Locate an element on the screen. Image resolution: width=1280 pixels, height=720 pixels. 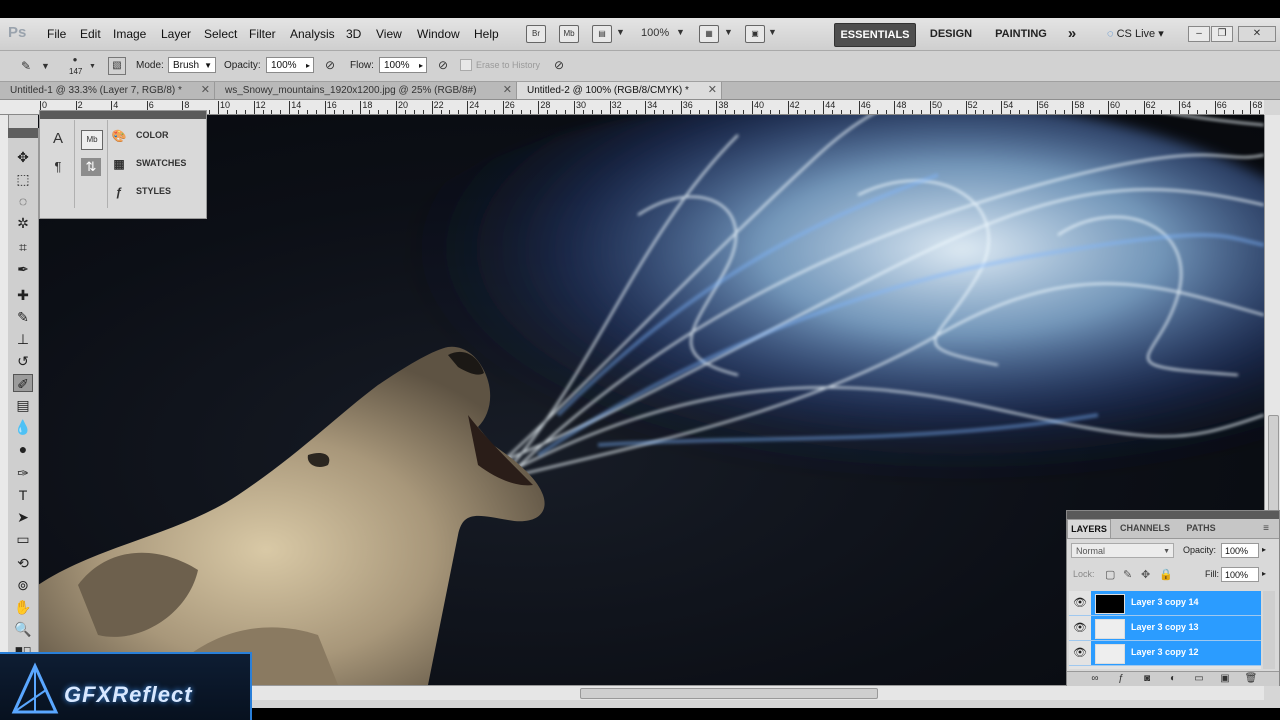
gradient-tool-icon: ▤ is located at coordinates (23, 405).